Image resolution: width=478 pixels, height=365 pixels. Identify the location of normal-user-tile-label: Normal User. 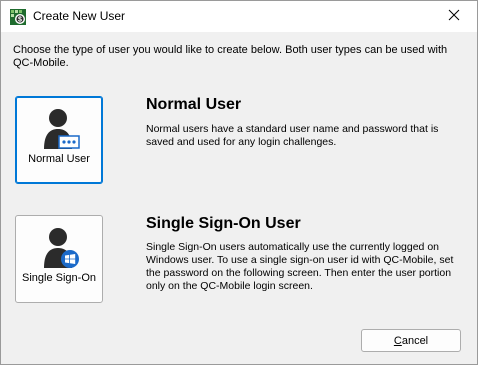
(59, 159).